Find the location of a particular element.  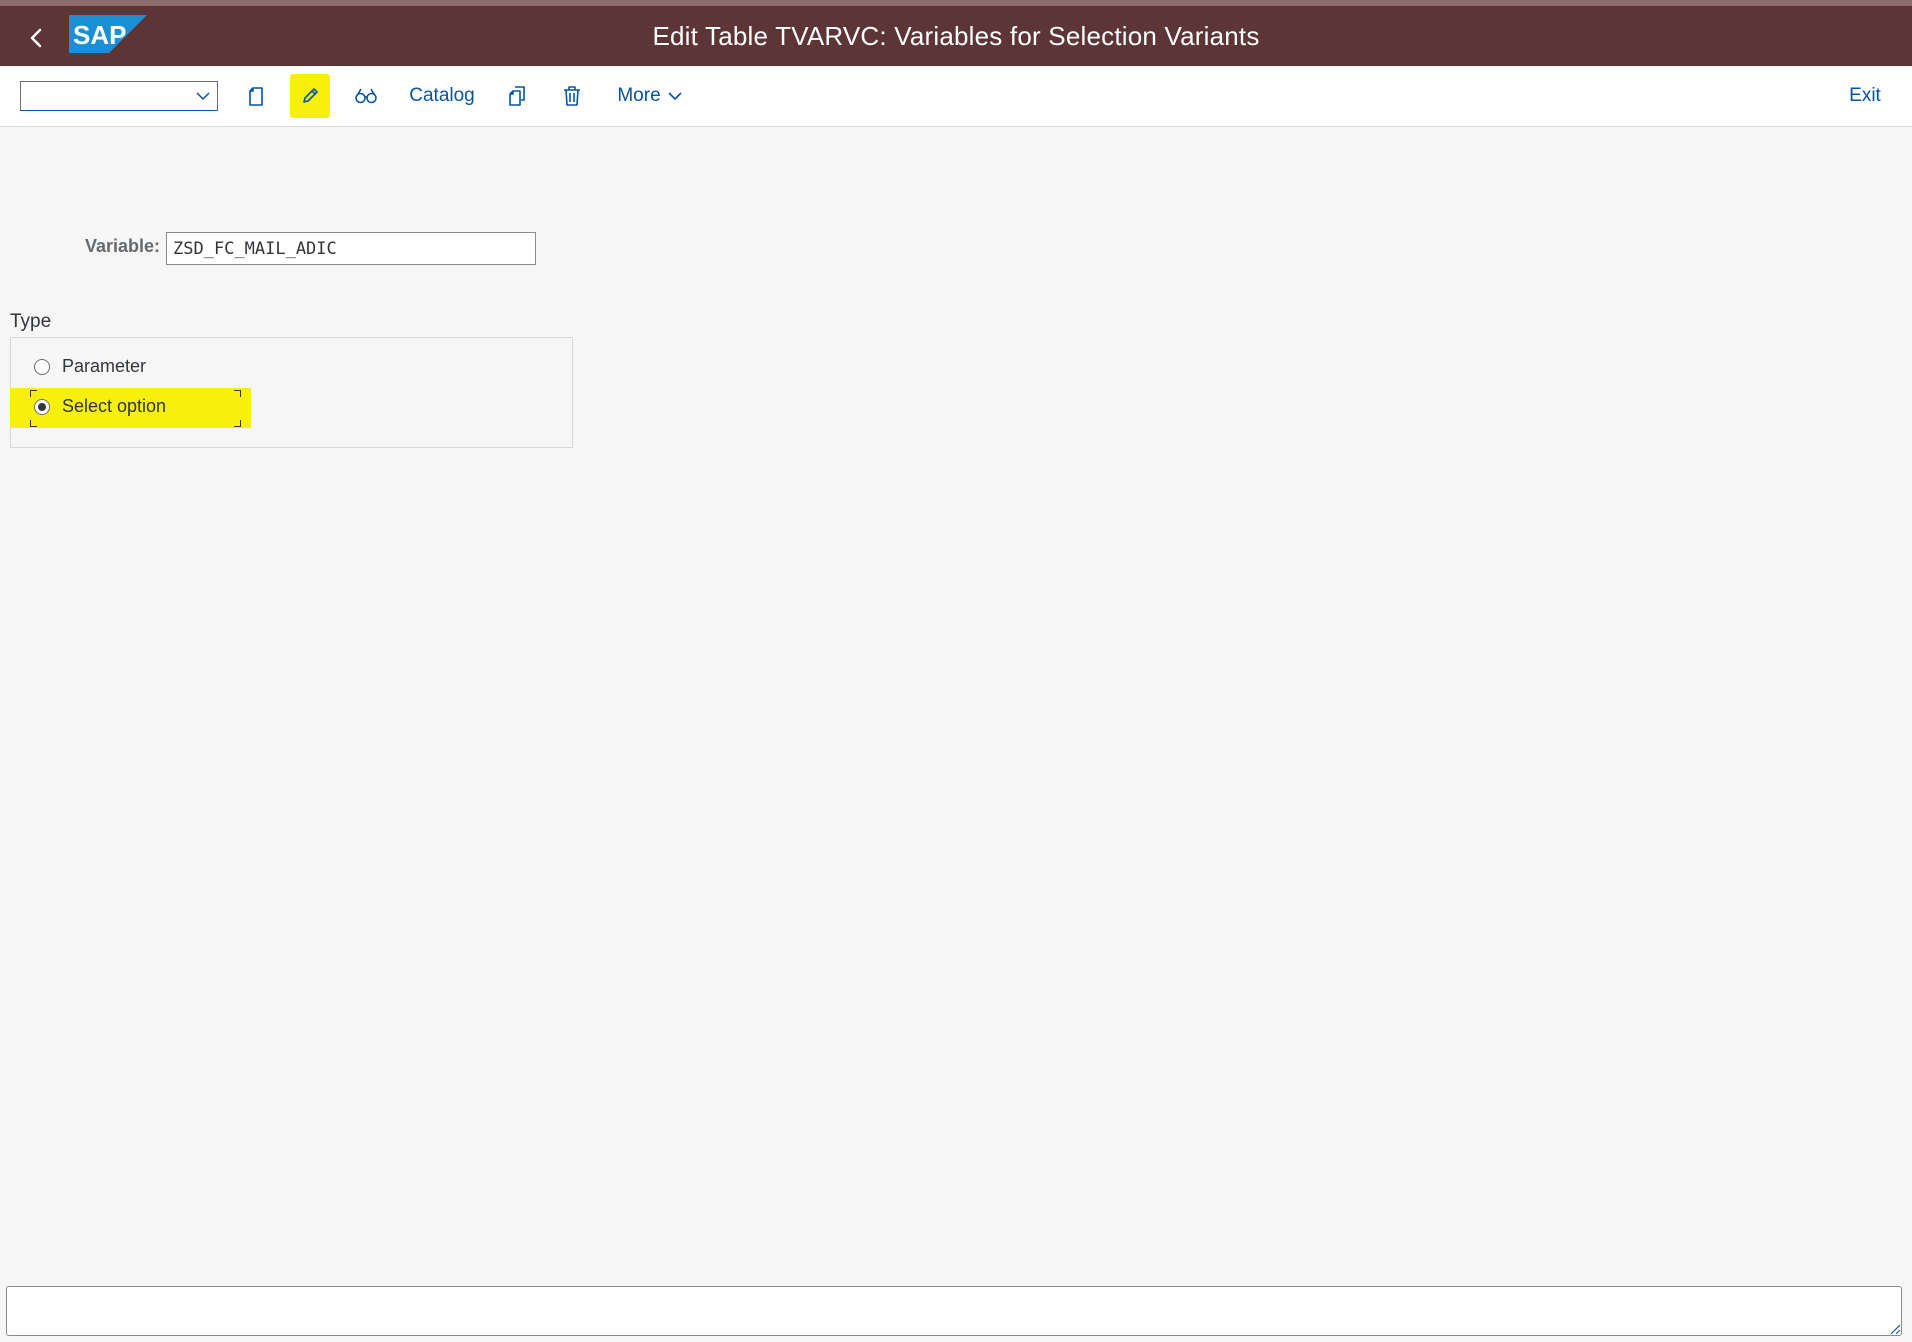

variable-input is located at coordinates (351, 248).